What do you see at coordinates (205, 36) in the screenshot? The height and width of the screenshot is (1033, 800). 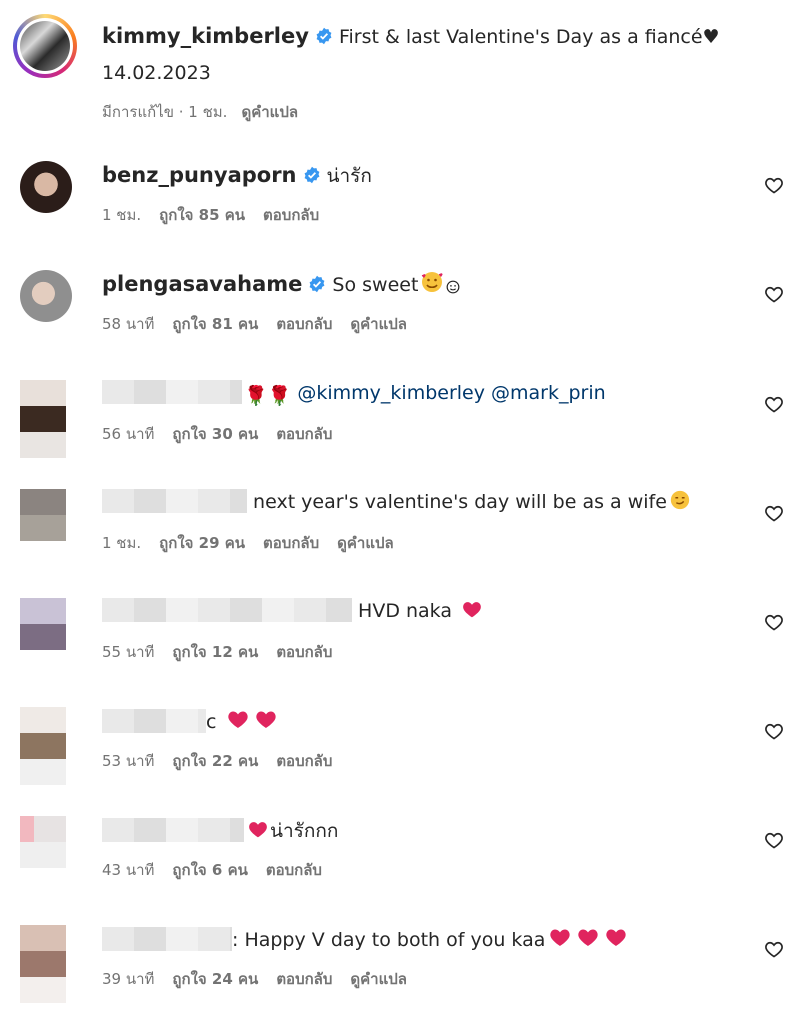 I see `post-author-username: kimmy_kimberley` at bounding box center [205, 36].